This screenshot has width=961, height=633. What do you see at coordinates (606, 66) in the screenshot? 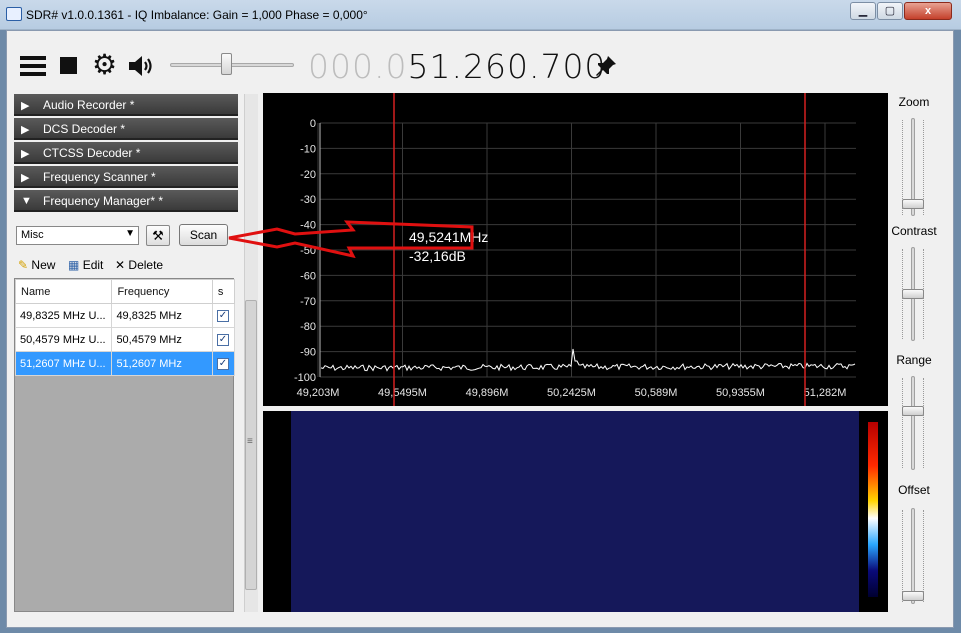
I see `pin-icon` at bounding box center [606, 66].